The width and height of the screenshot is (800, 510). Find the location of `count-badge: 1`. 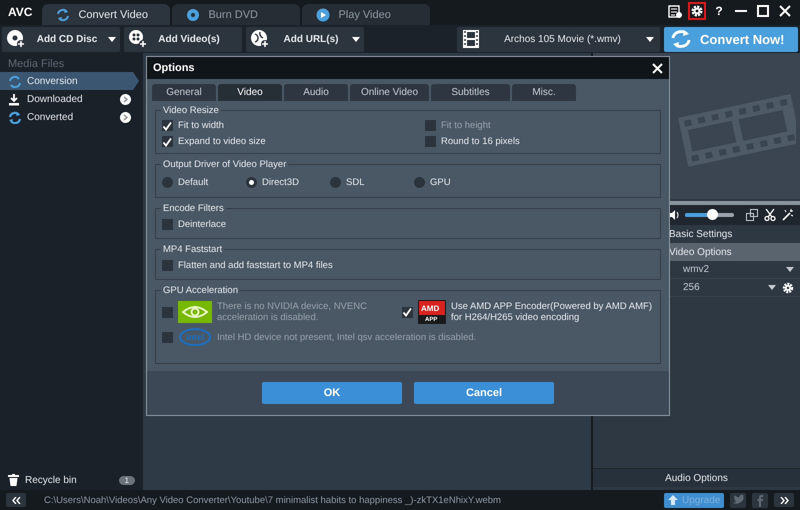

count-badge: 1 is located at coordinates (126, 480).